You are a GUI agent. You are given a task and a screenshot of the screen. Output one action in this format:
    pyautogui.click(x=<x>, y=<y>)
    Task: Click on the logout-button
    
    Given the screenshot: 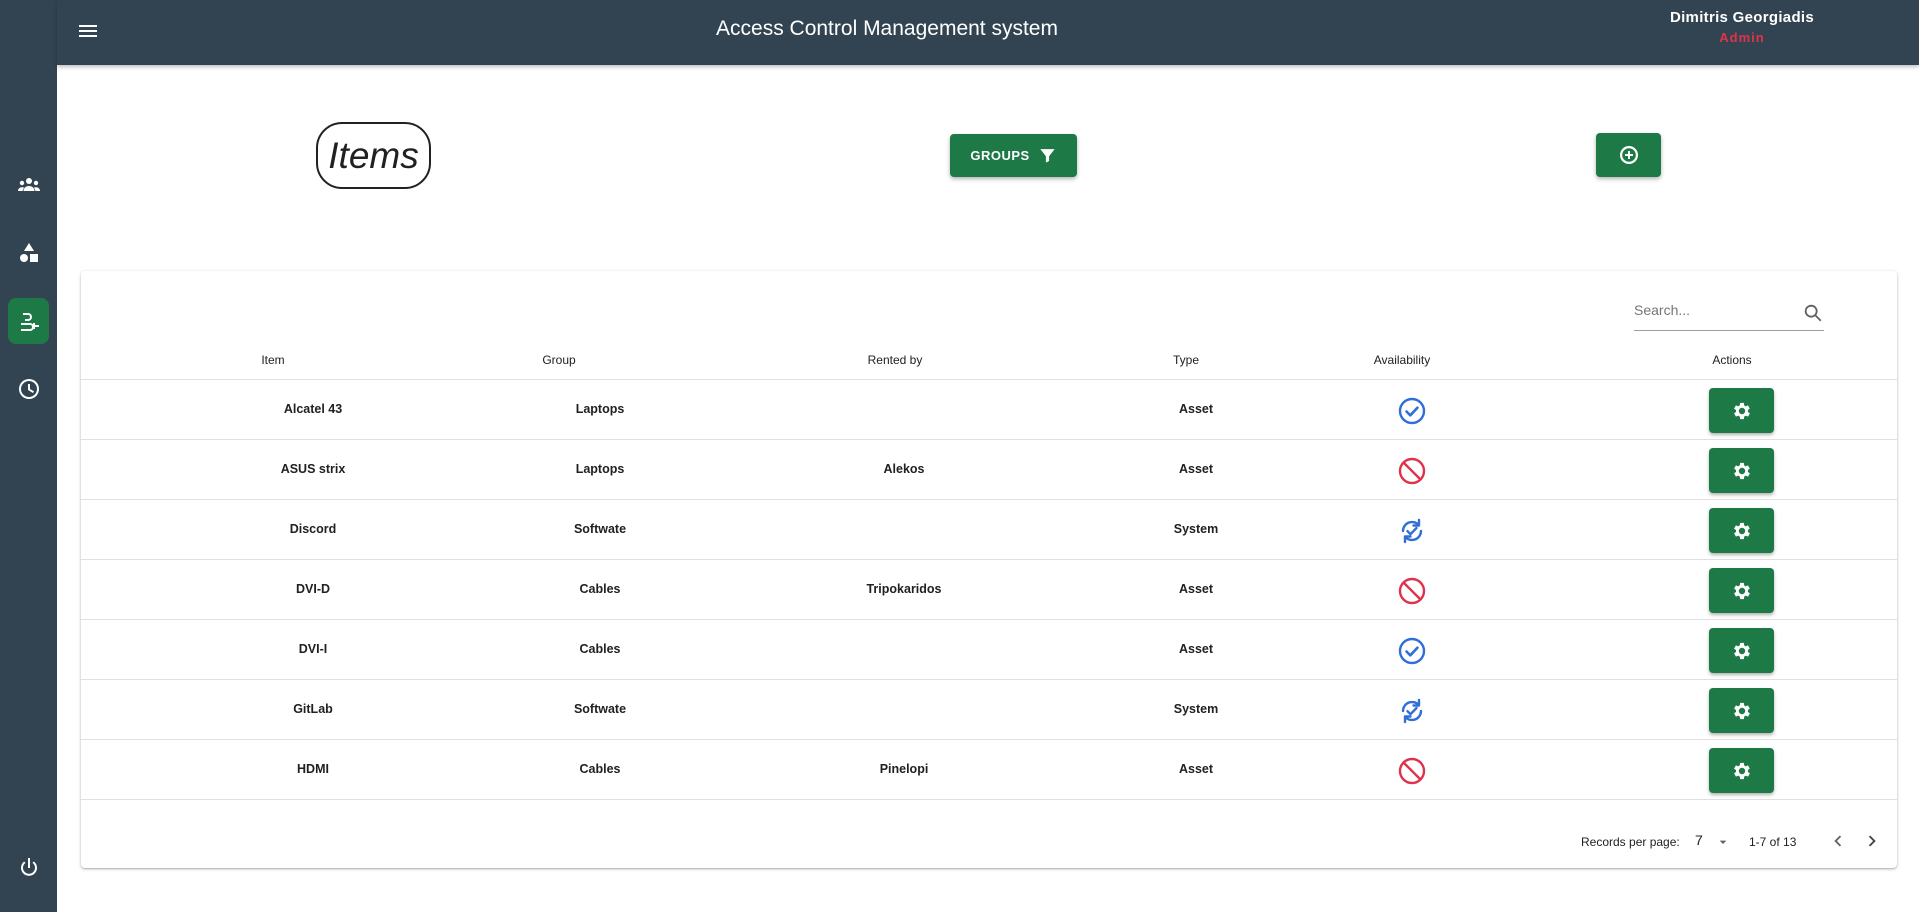 What is the action you would take?
    pyautogui.click(x=28, y=868)
    